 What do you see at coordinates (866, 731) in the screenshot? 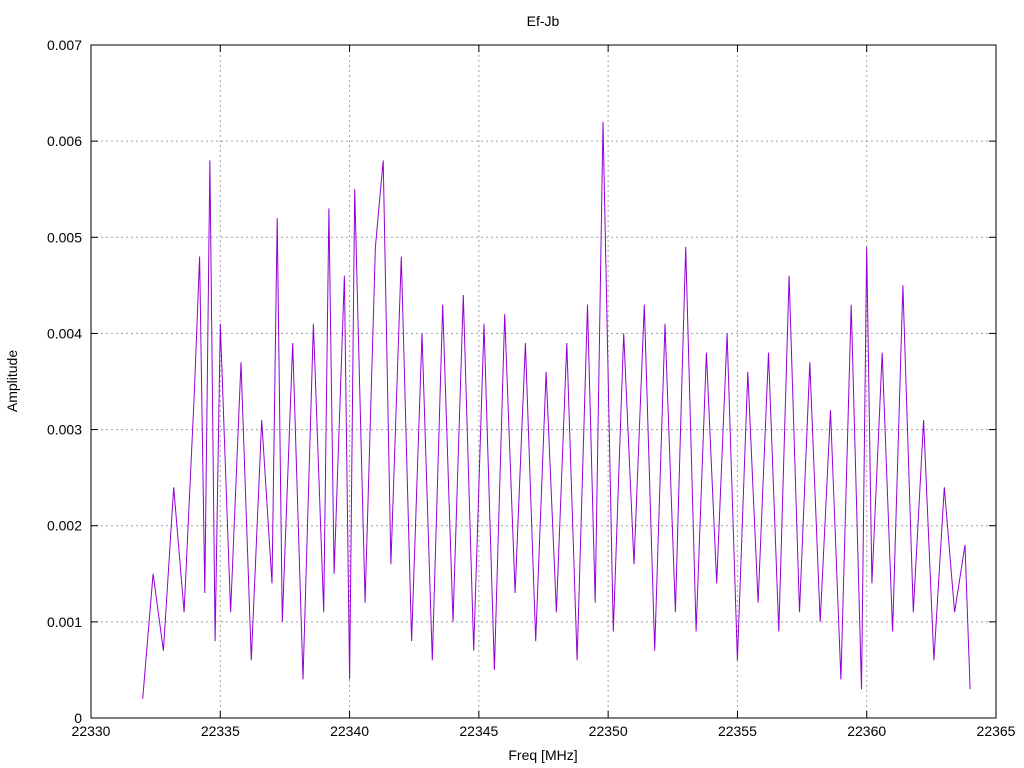
I see `x-tick-label: 22360` at bounding box center [866, 731].